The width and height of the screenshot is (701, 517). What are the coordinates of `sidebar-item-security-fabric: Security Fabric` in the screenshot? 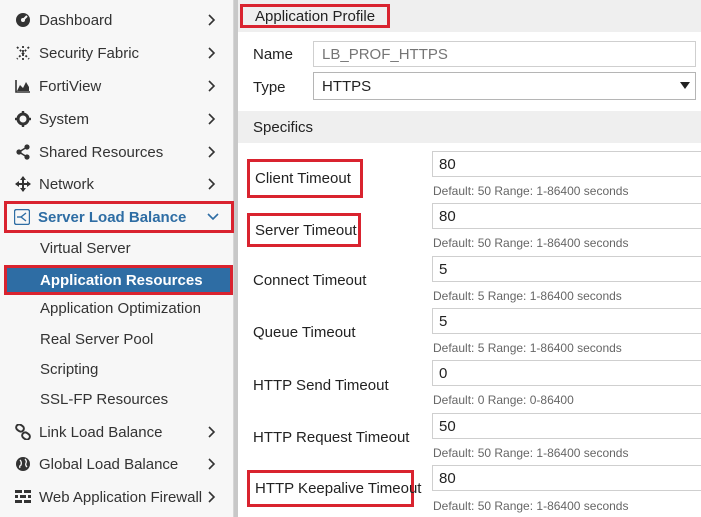 It's located at (119, 53).